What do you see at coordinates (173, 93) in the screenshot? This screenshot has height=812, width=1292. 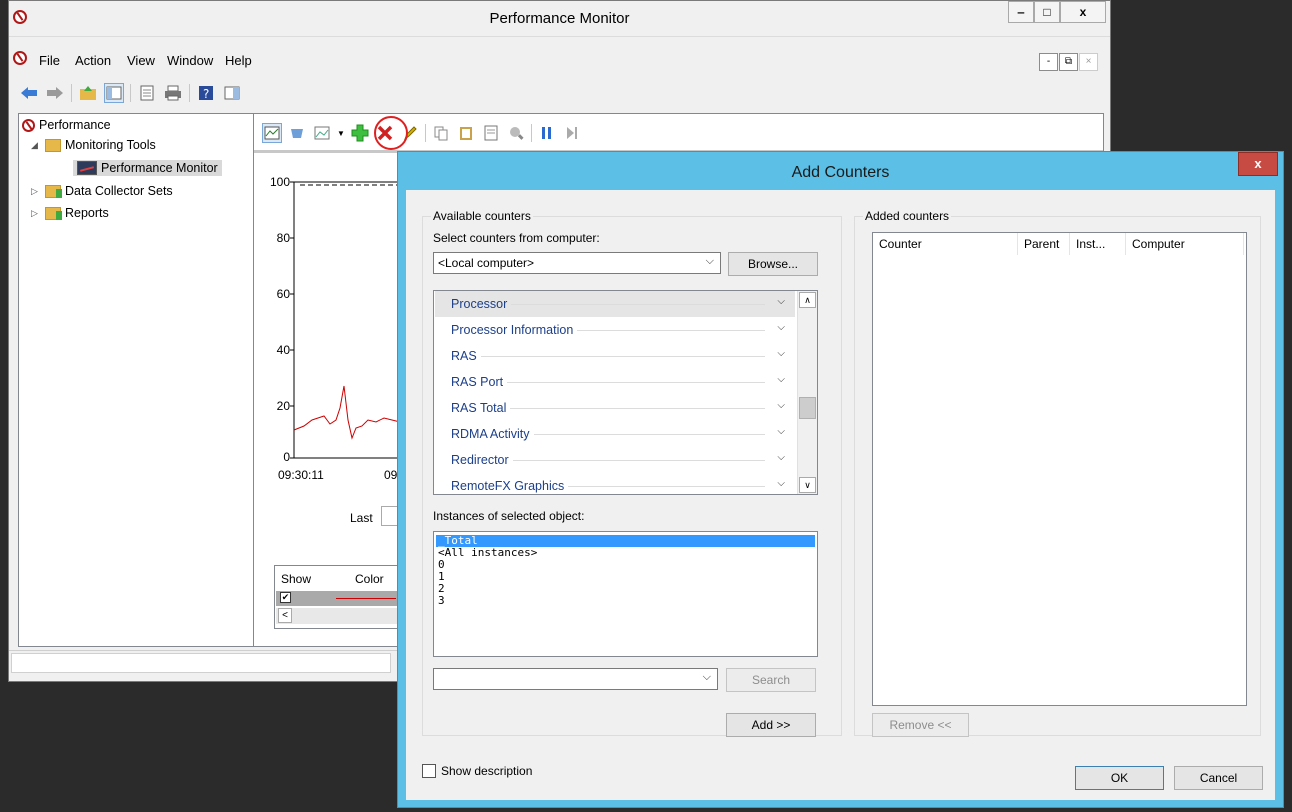 I see `print-icon` at bounding box center [173, 93].